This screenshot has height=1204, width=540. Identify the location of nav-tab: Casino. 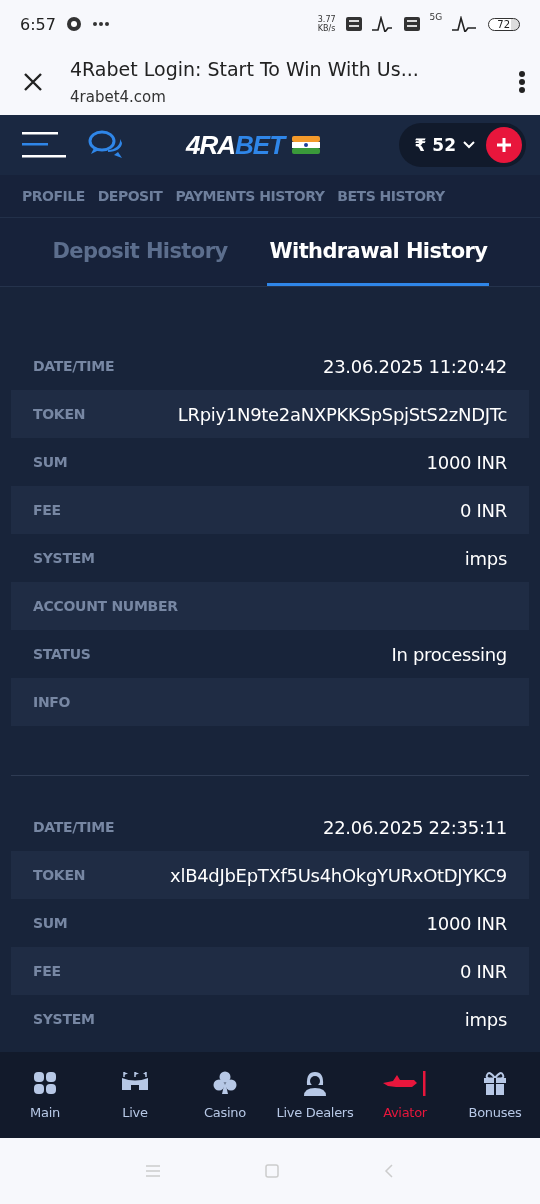
(225, 1095).